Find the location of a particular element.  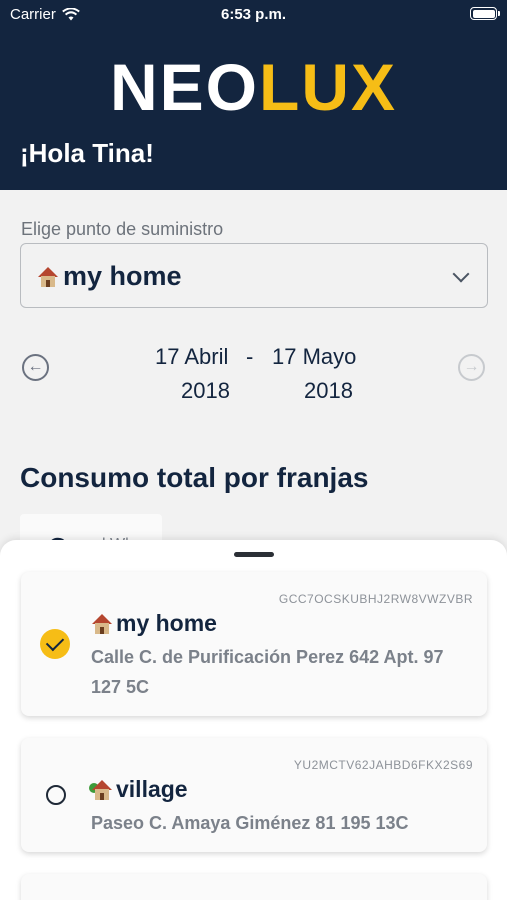

supply-card-name: village is located at coordinates (138, 789).